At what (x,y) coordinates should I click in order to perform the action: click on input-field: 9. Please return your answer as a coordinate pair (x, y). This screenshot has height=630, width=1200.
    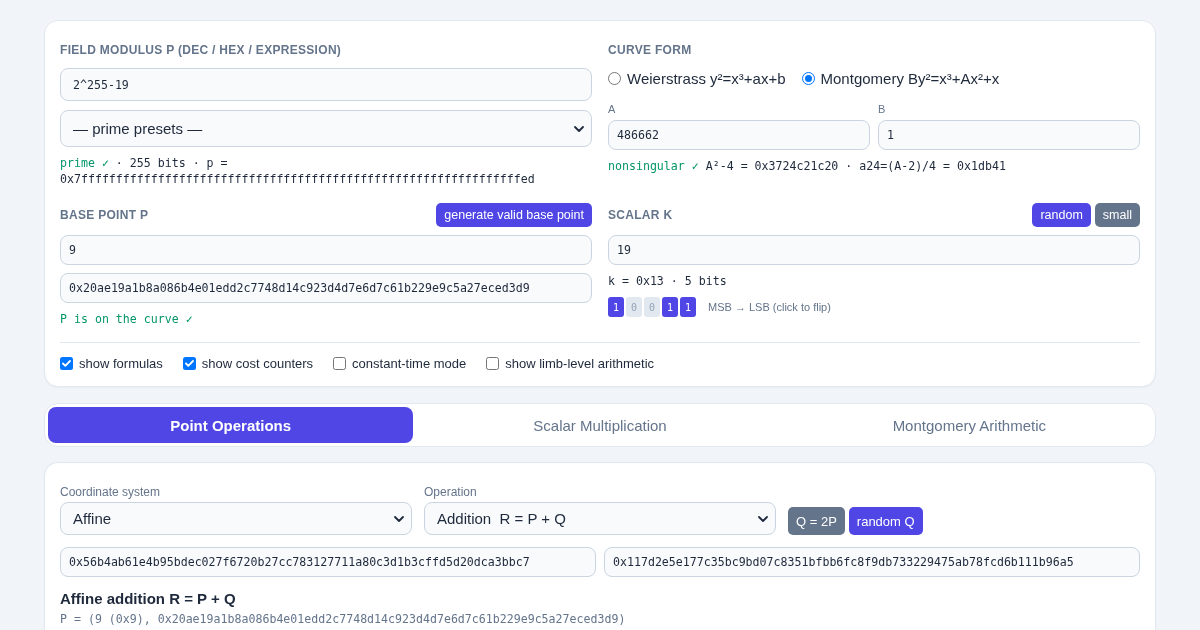
    Looking at the image, I should click on (326, 250).